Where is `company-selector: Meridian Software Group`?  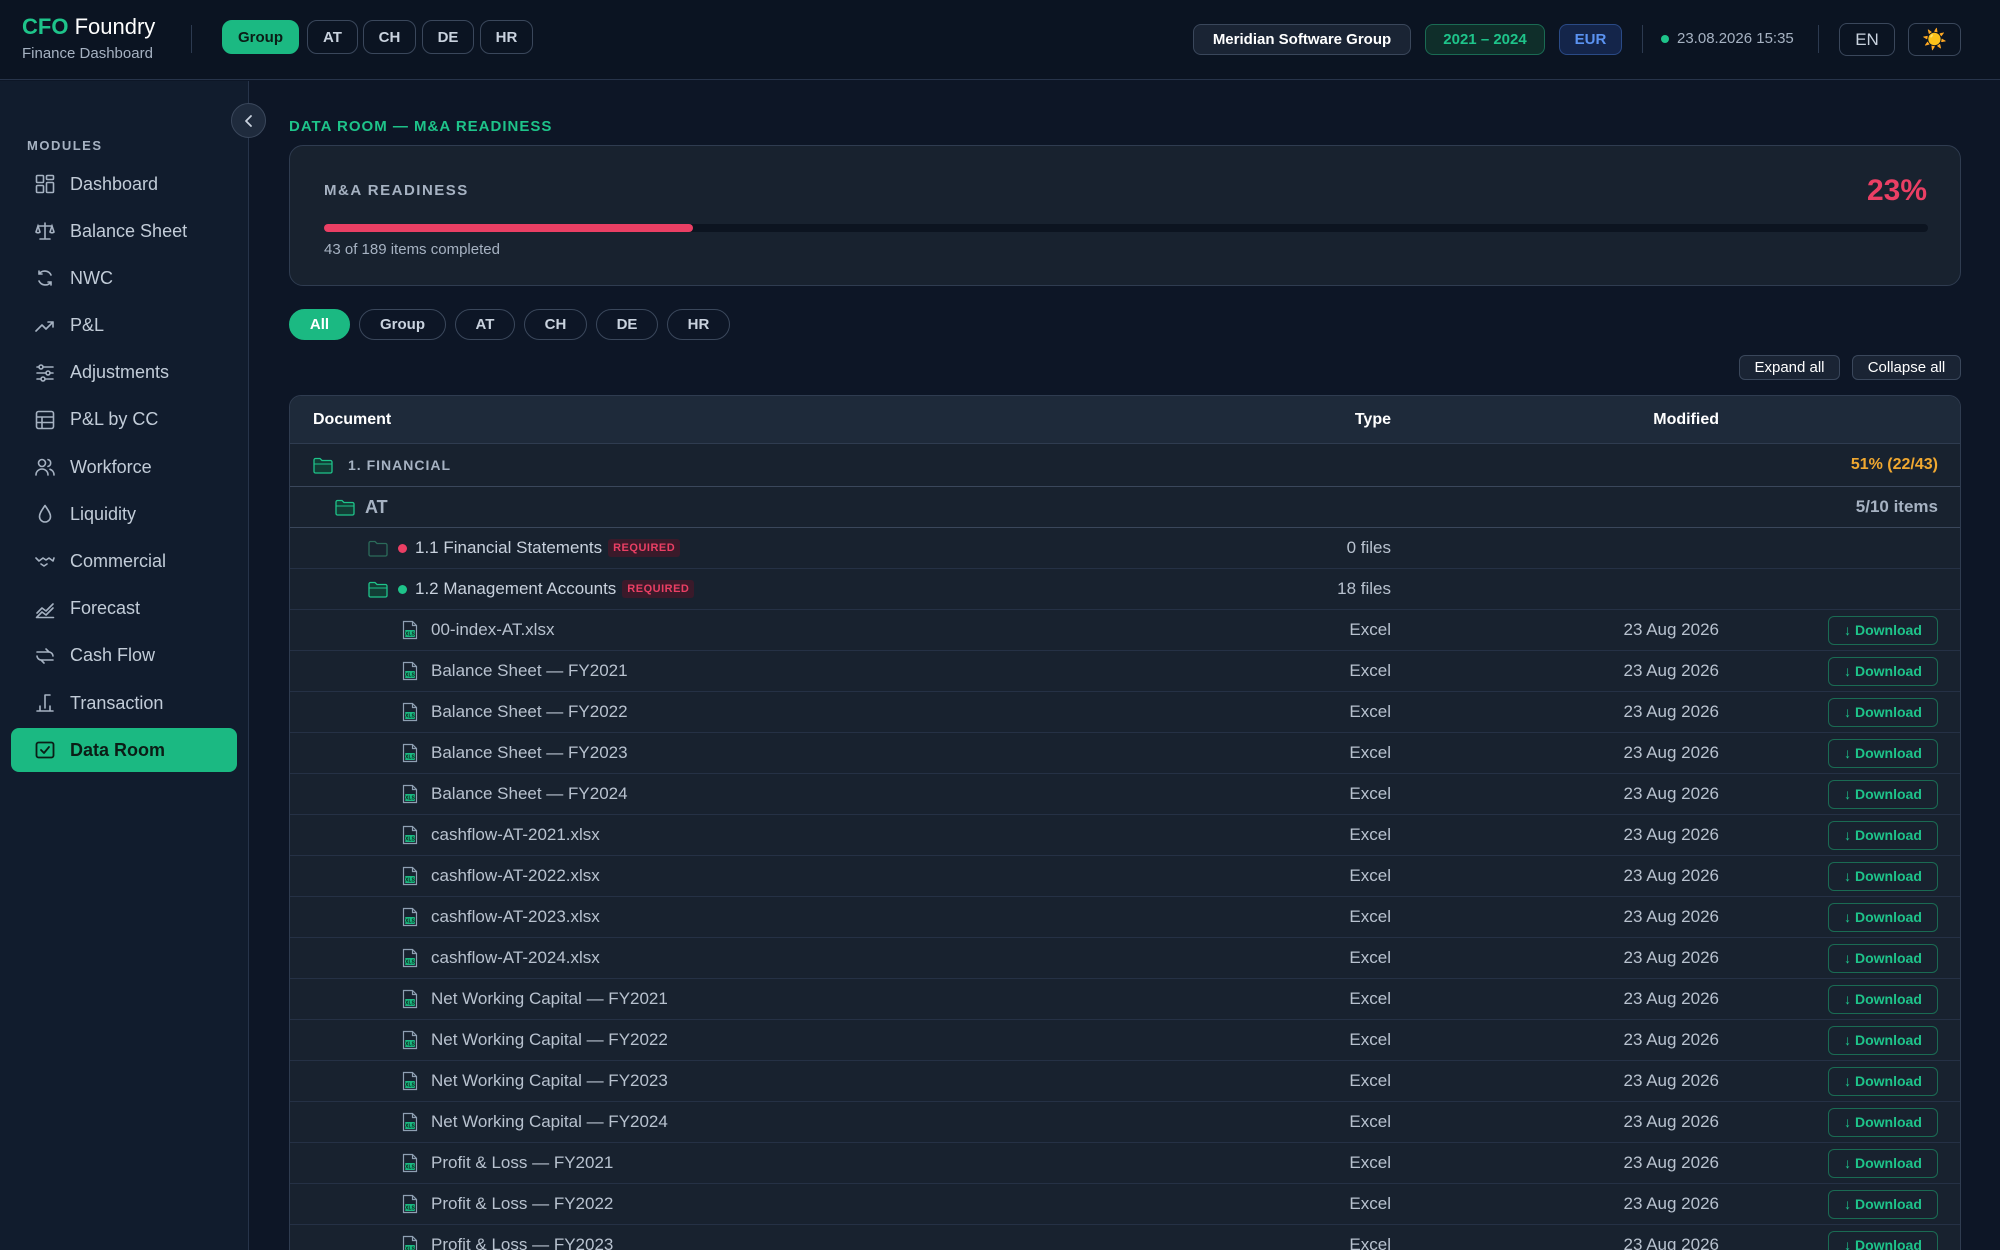 company-selector: Meridian Software Group is located at coordinates (1302, 39).